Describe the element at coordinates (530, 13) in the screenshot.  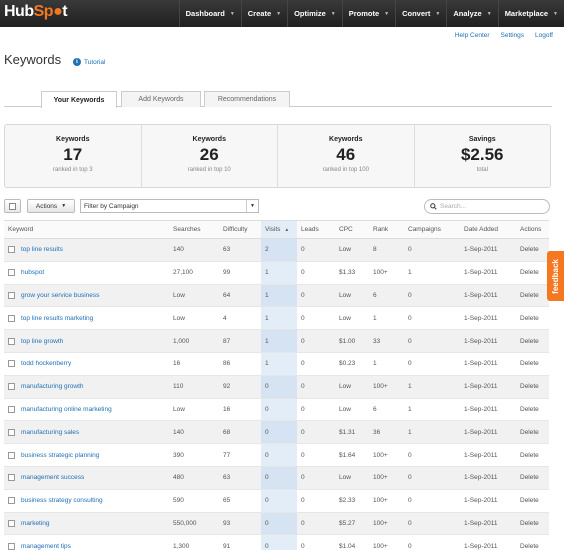
I see `nav-item-marketplace: Marketplace ▼` at that location.